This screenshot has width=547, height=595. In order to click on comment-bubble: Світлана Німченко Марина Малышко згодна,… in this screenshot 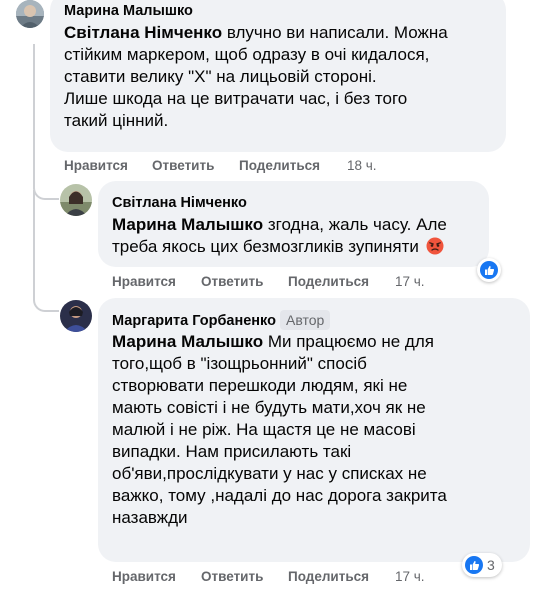, I will do `click(293, 224)`.